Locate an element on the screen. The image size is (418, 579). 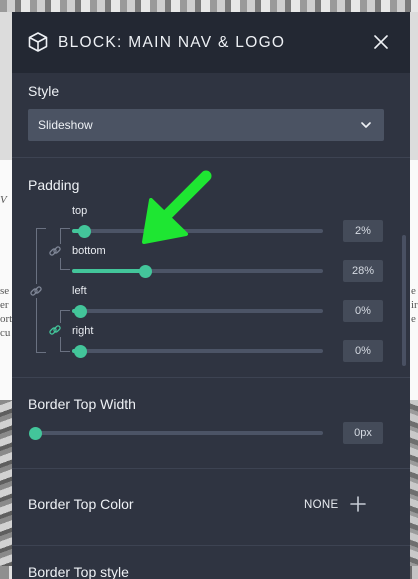
border-top-width-slider is located at coordinates (175, 433).